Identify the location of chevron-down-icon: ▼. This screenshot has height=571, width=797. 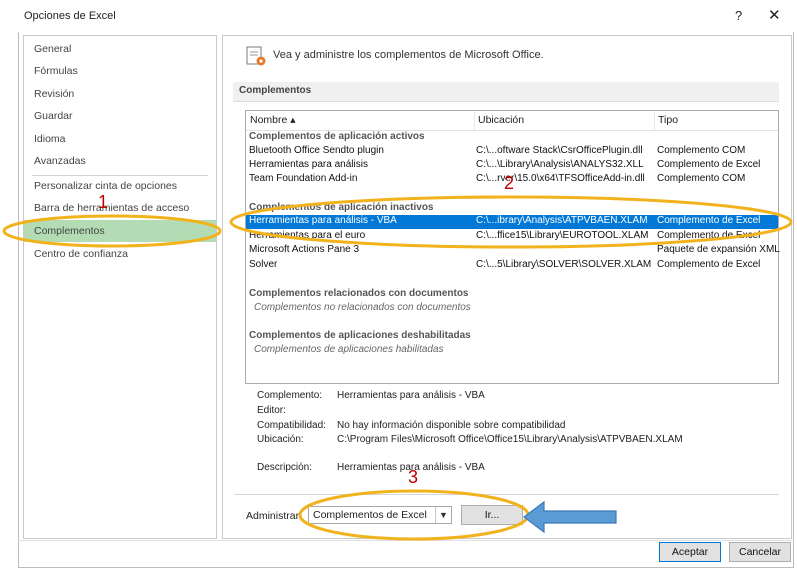
(443, 515).